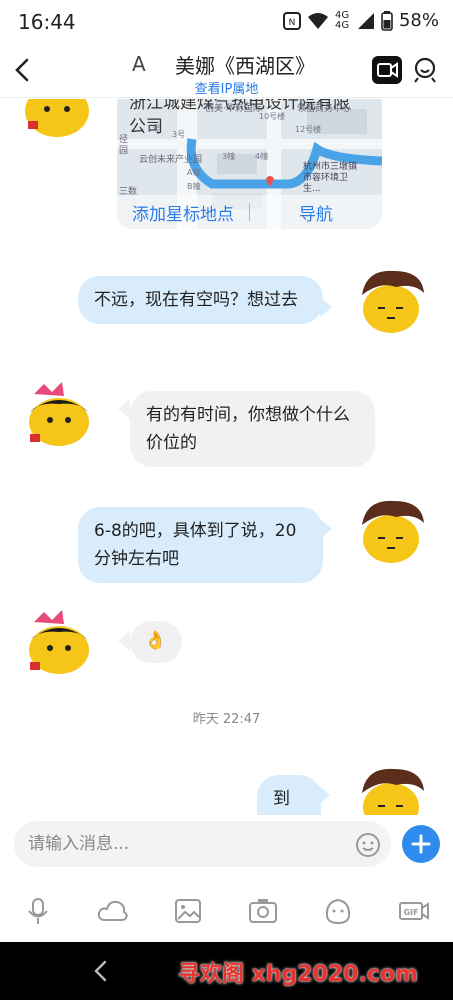  What do you see at coordinates (245, 64) in the screenshot?
I see `contact-name: 美娜《西湖区》` at bounding box center [245, 64].